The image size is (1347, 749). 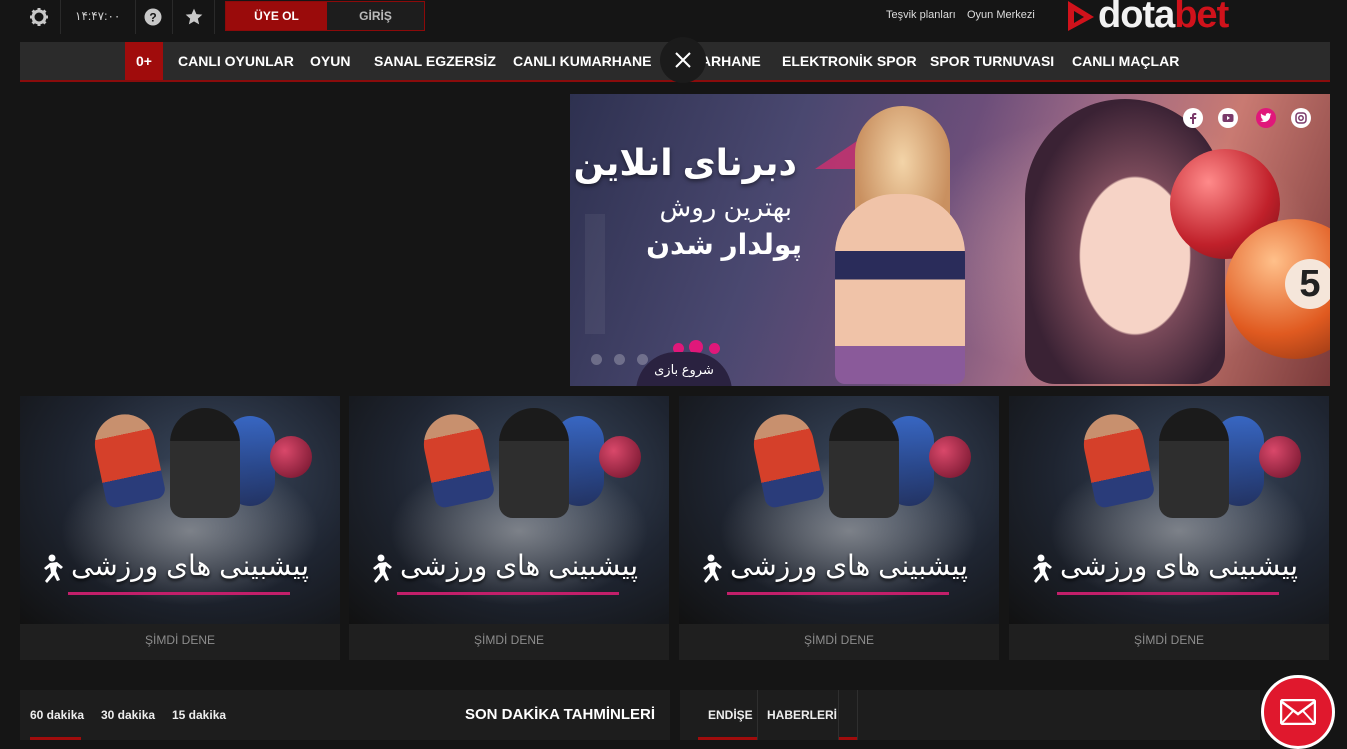 What do you see at coordinates (276, 16) in the screenshot?
I see `register-button: ÜYE OL` at bounding box center [276, 16].